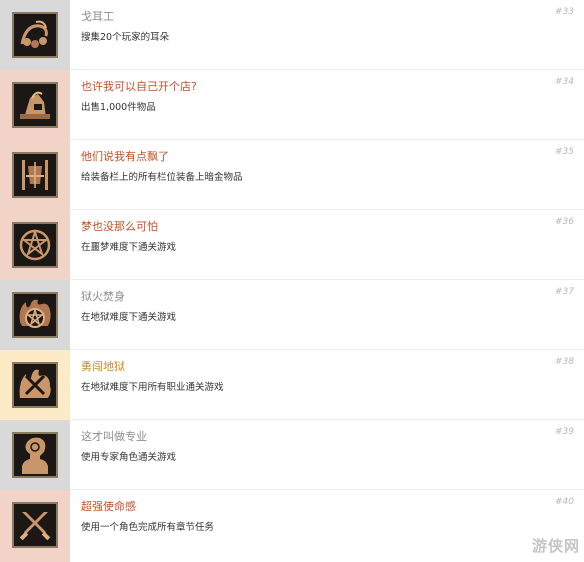 The width and height of the screenshot is (584, 562). Describe the element at coordinates (129, 457) in the screenshot. I see `achievement-desc: 使用专家角色通关游戏` at that location.